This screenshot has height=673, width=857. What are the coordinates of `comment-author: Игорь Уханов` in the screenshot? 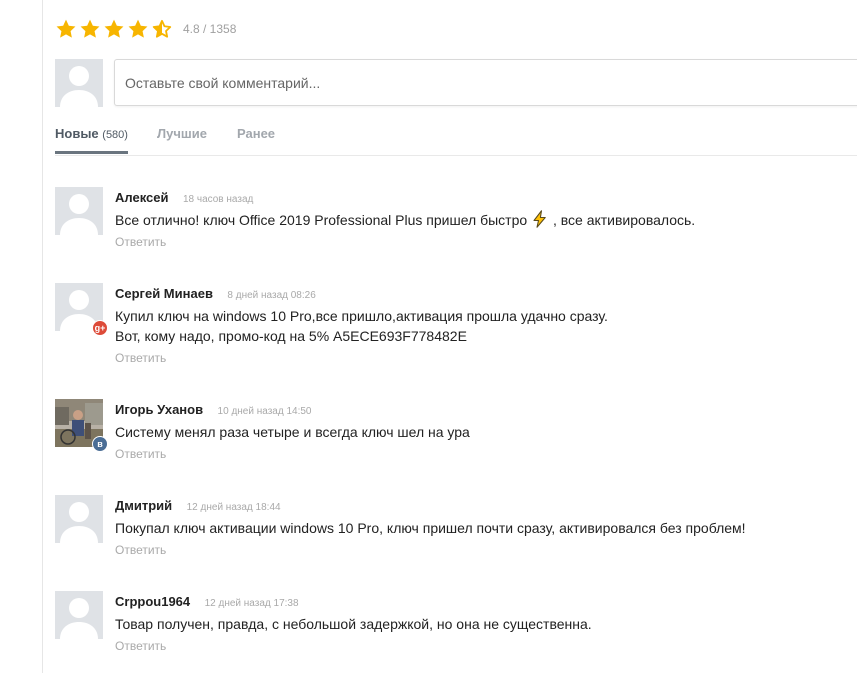 It's located at (159, 409).